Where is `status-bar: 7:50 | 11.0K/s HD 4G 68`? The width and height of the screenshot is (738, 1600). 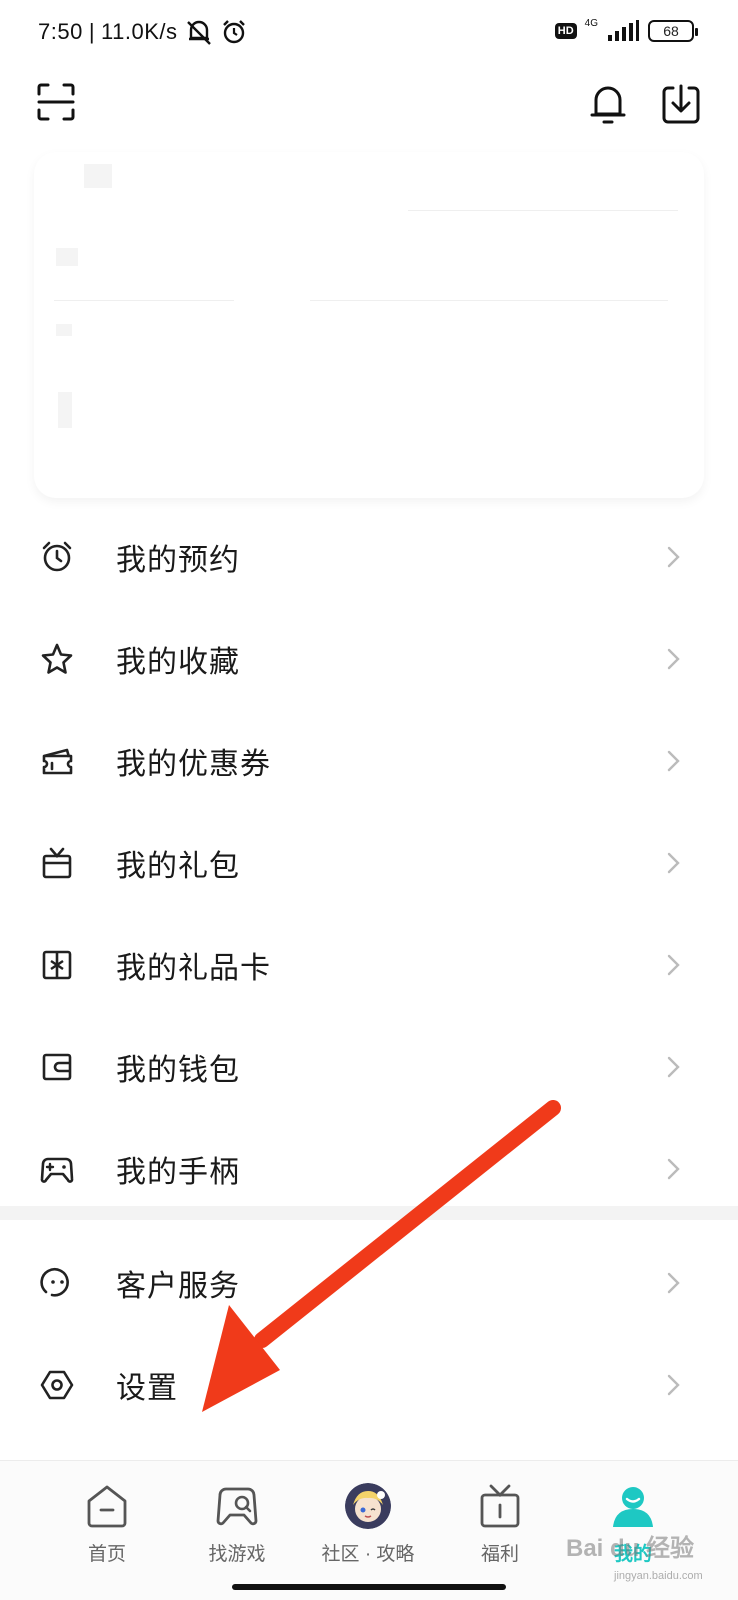 status-bar: 7:50 | 11.0K/s HD 4G 68 is located at coordinates (369, 32).